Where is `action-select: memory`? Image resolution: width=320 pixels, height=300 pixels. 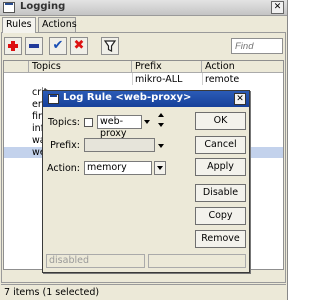
action-select: memory is located at coordinates (118, 168).